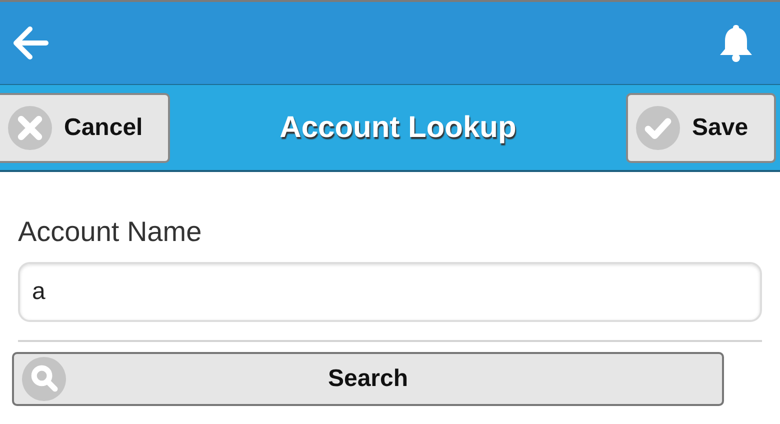 The height and width of the screenshot is (424, 780). What do you see at coordinates (85, 127) in the screenshot?
I see `cancel-button: Cancel` at bounding box center [85, 127].